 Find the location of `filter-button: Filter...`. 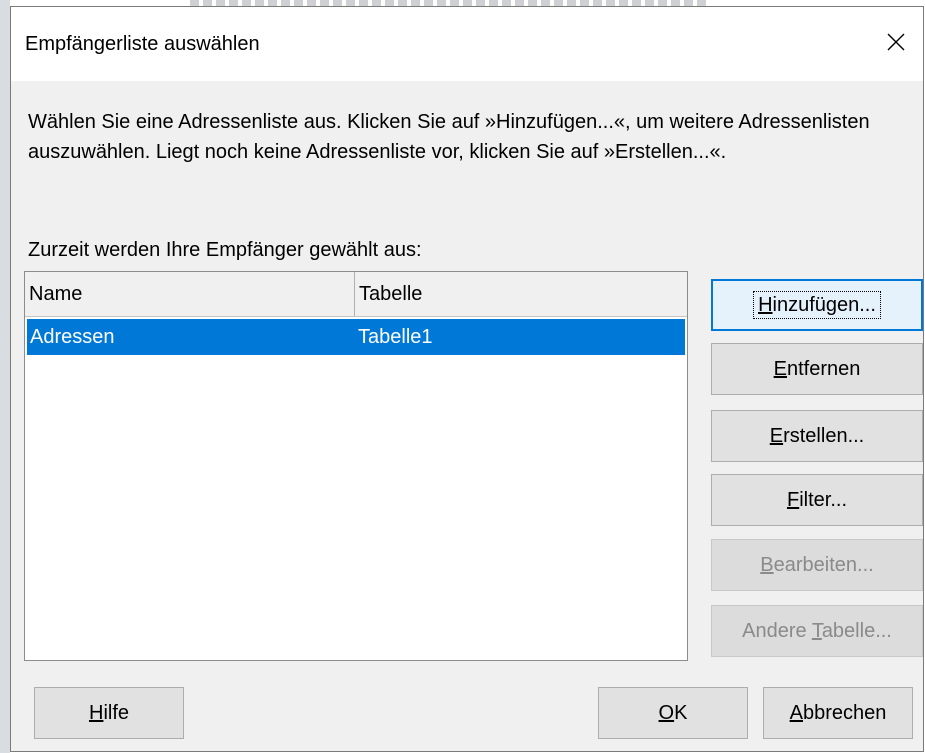

filter-button: Filter... is located at coordinates (817, 500).